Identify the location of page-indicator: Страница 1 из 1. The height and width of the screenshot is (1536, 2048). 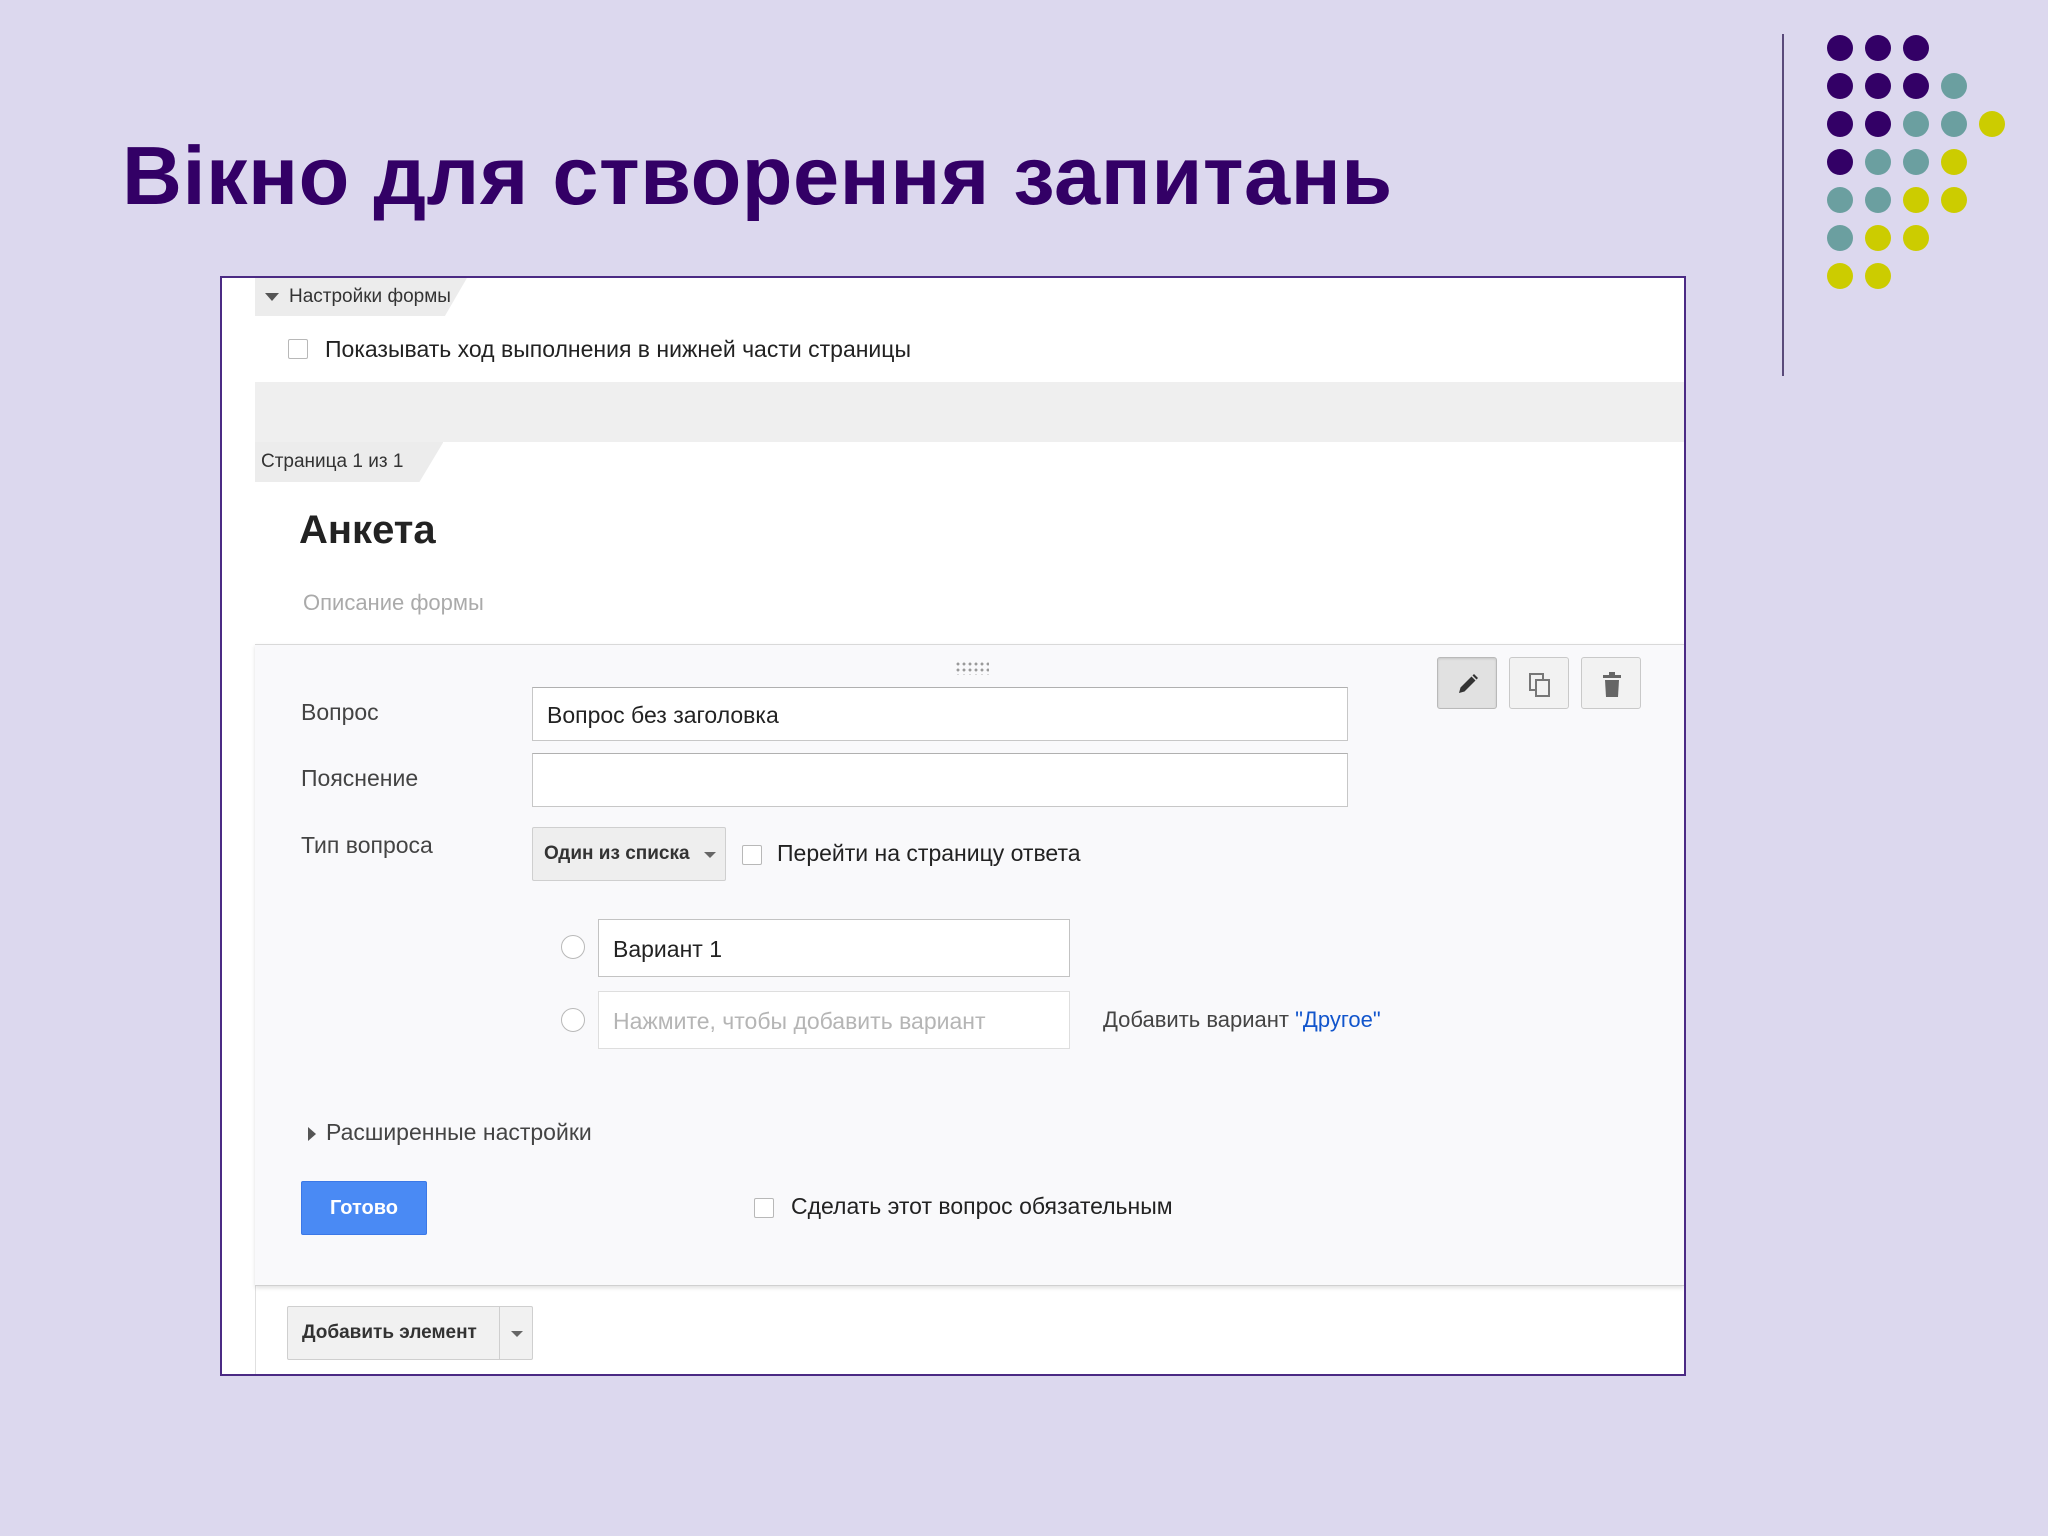
(349, 462).